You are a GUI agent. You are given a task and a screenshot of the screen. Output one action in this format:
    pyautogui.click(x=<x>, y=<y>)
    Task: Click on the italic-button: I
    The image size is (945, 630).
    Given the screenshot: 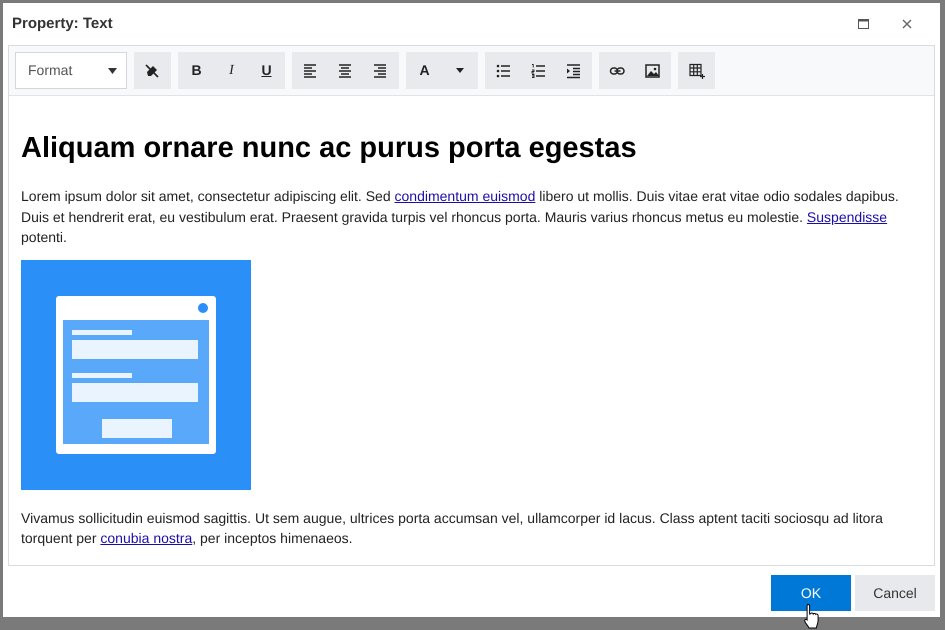 What is the action you would take?
    pyautogui.click(x=231, y=70)
    